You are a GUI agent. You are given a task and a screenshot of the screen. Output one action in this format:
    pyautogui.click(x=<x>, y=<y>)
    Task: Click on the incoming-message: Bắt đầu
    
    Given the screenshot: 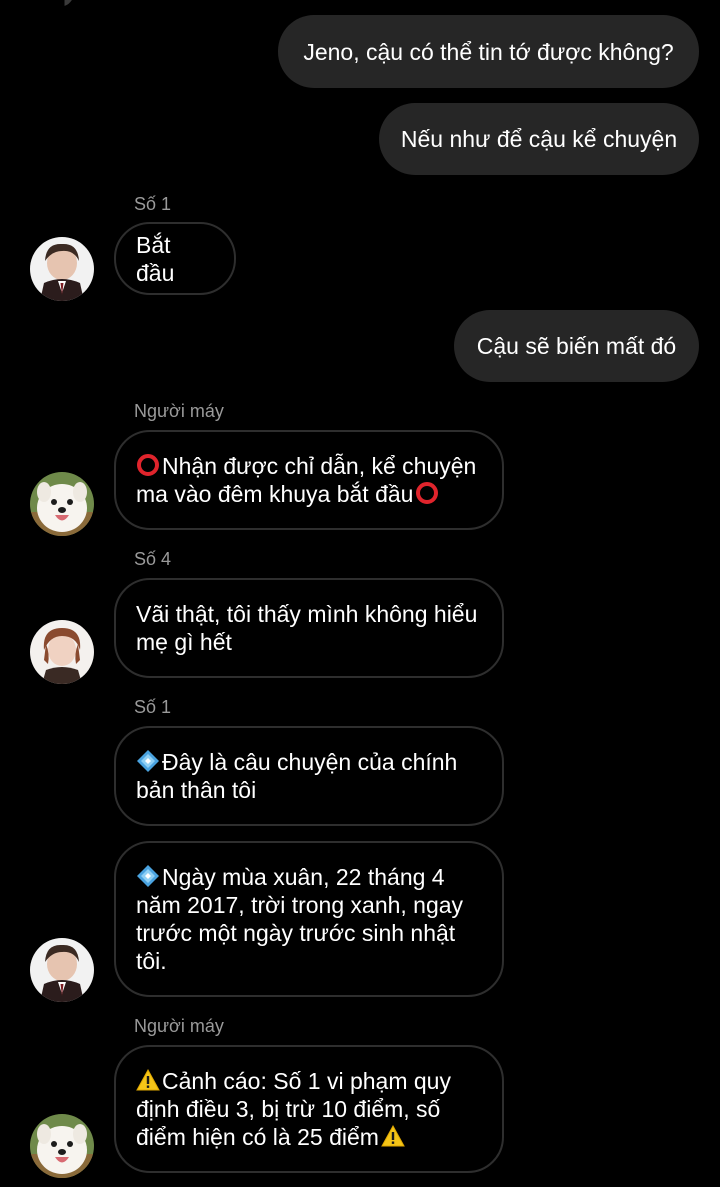 What is the action you would take?
    pyautogui.click(x=175, y=258)
    